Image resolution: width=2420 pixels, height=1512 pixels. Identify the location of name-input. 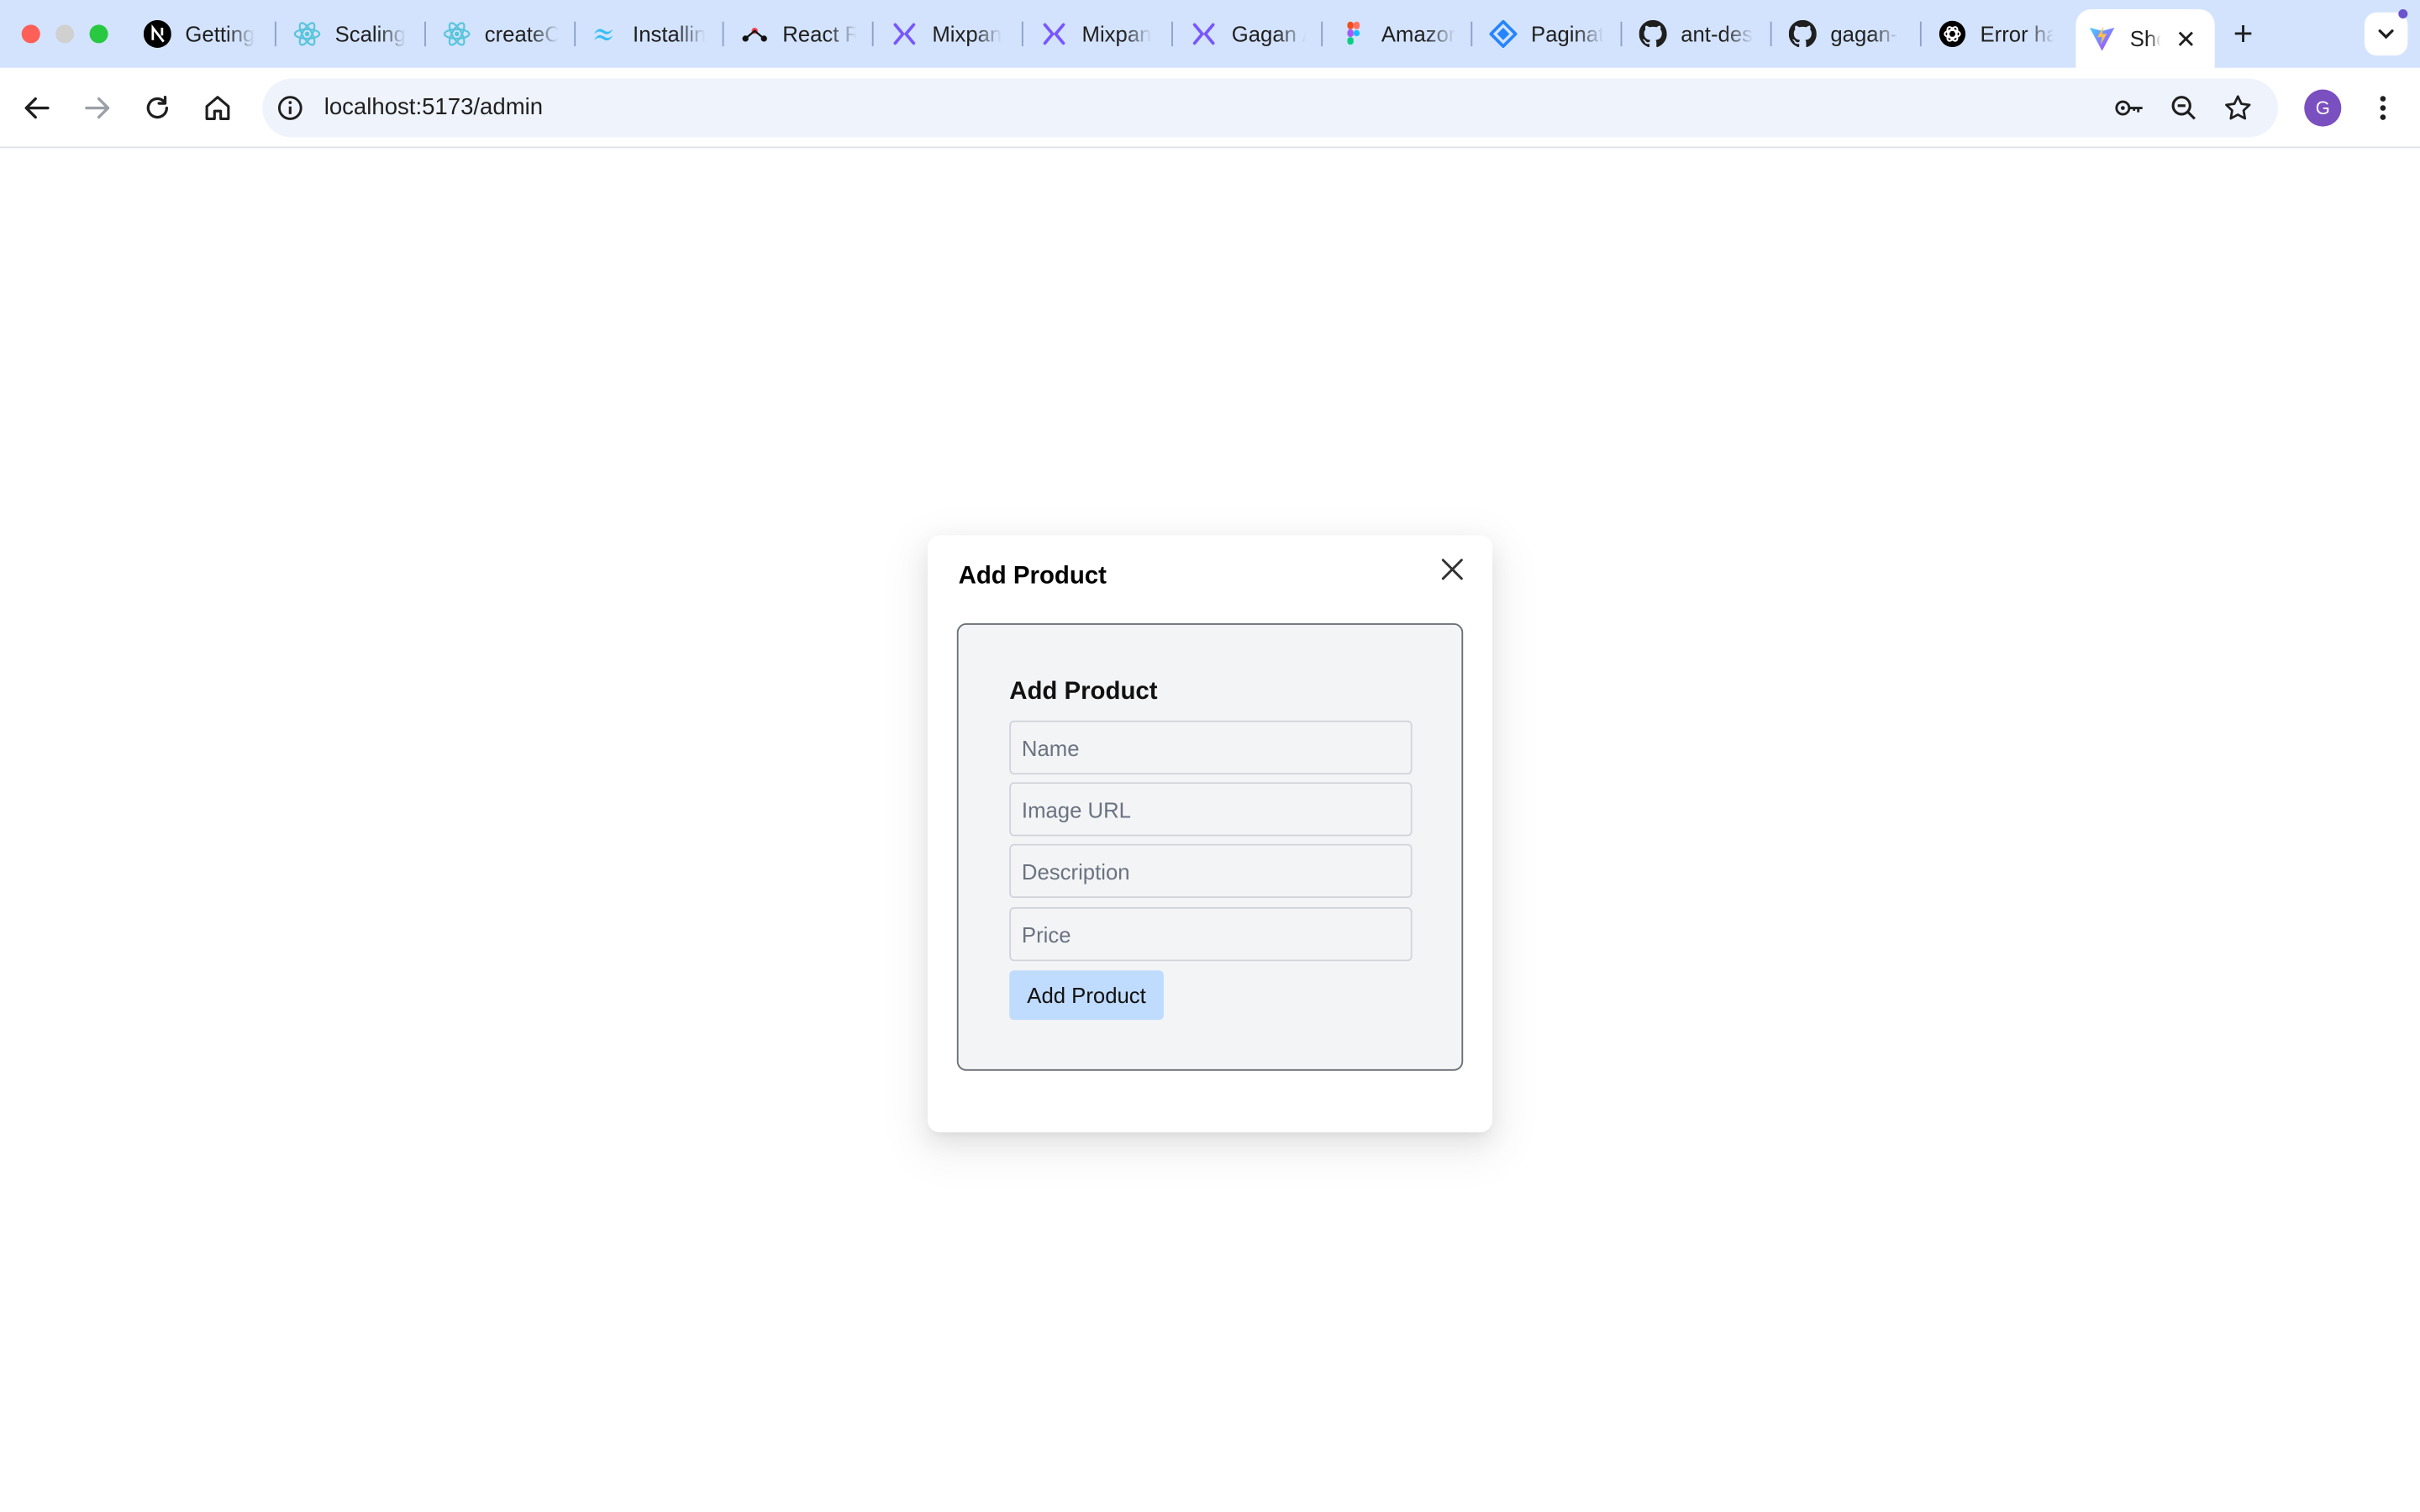
(1211, 747).